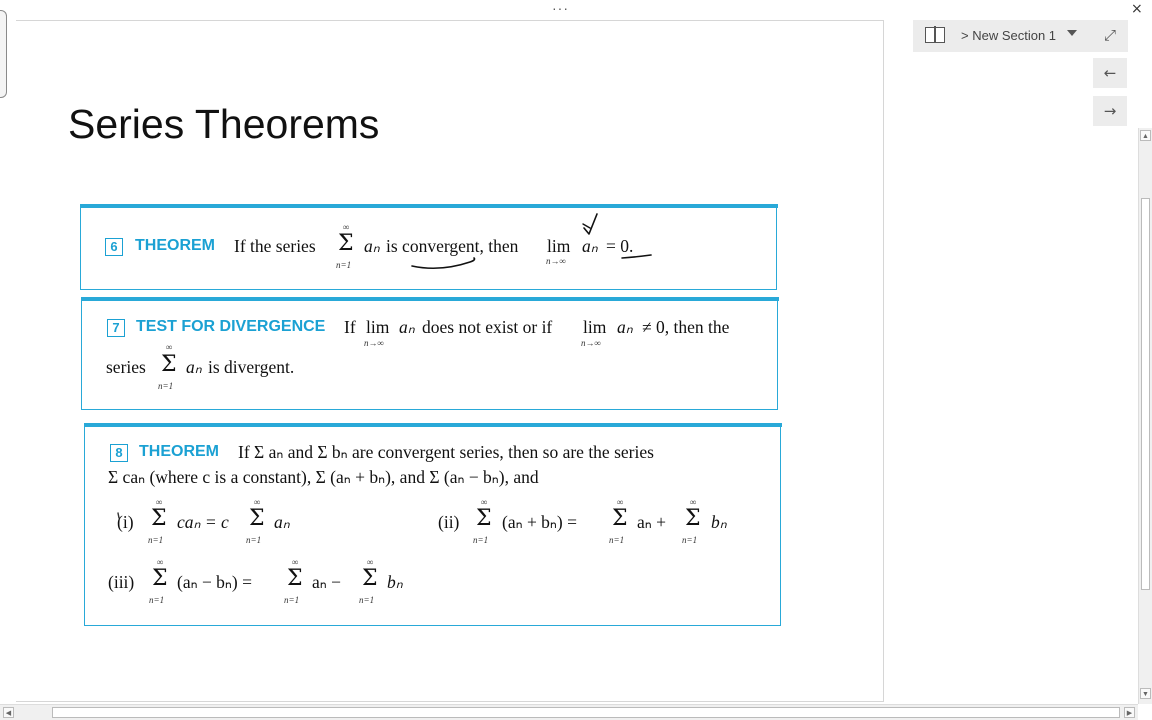 This screenshot has width=1152, height=720. I want to click on vertical-scrollbar: ▲ ▼, so click(1145, 416).